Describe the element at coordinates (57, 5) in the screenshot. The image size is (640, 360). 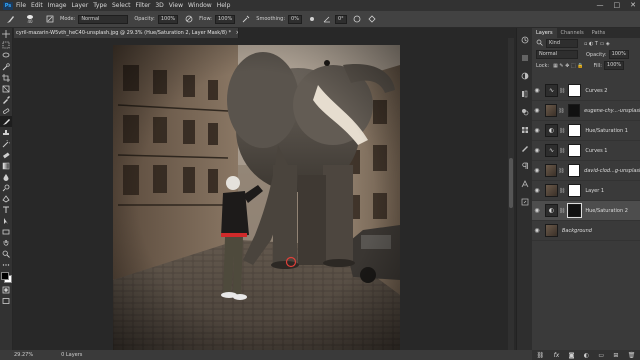
I see `menu-image: Image` at that location.